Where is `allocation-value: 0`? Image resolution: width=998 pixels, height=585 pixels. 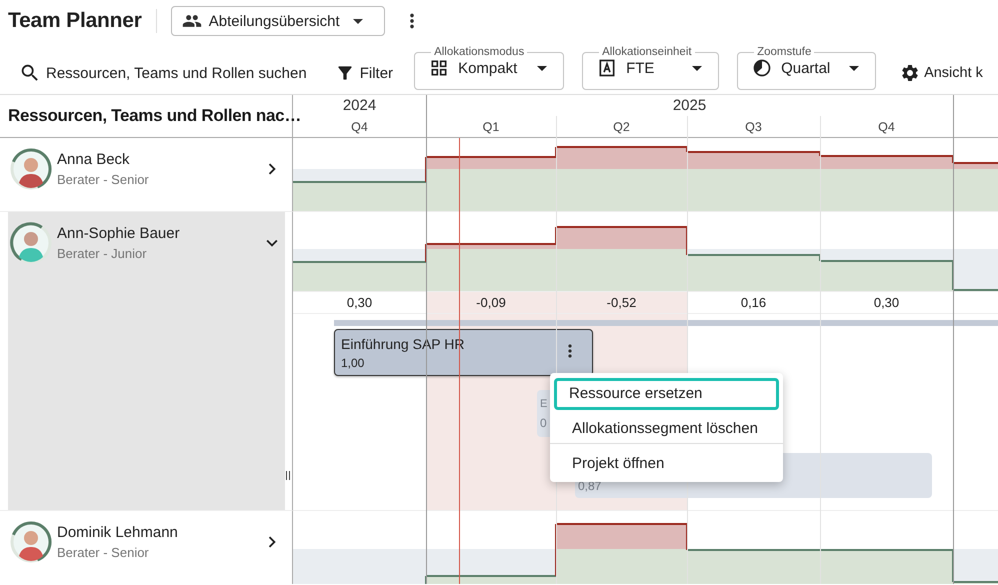
allocation-value: 0 is located at coordinates (543, 423).